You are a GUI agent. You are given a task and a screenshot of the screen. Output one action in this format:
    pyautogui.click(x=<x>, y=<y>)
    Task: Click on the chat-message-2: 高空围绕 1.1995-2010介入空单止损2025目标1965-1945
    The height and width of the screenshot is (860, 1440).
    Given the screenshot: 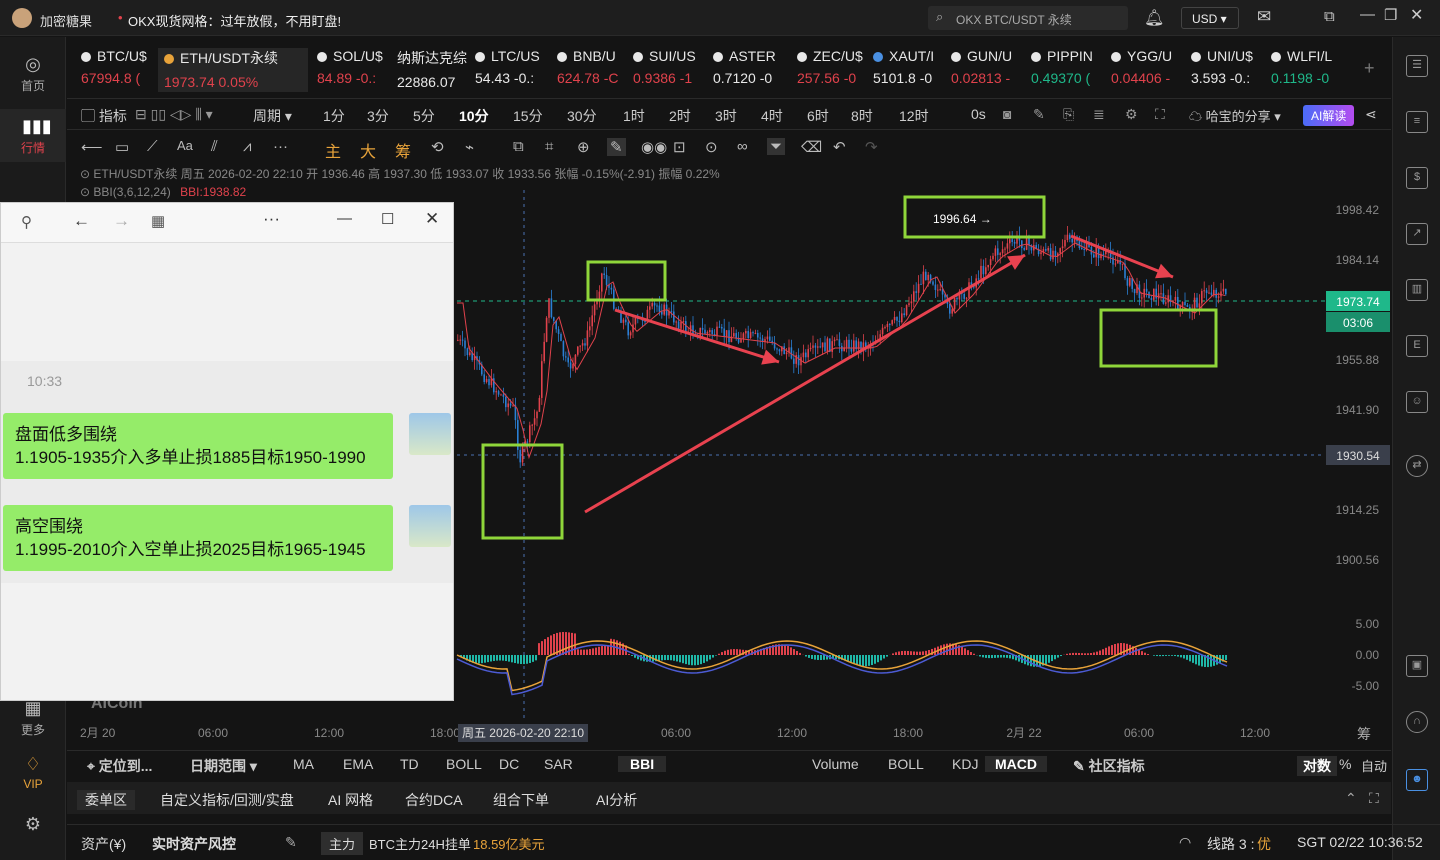 What is the action you would take?
    pyautogui.click(x=198, y=538)
    